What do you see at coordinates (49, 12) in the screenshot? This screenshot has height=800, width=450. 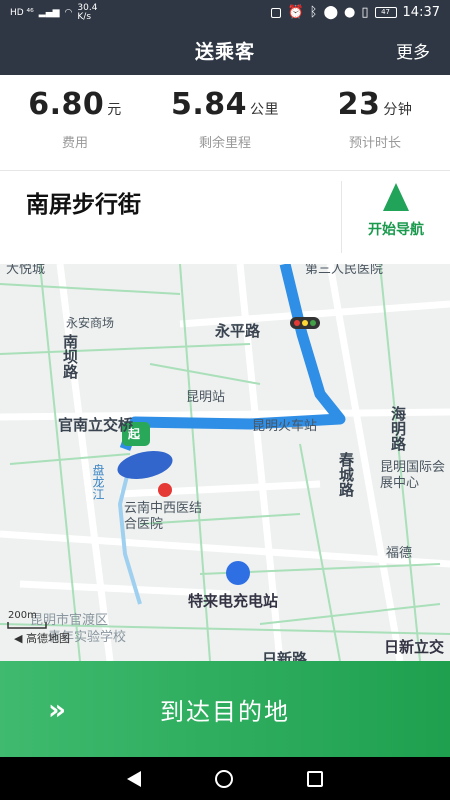 I see `signal-icon: ▂▄▆` at bounding box center [49, 12].